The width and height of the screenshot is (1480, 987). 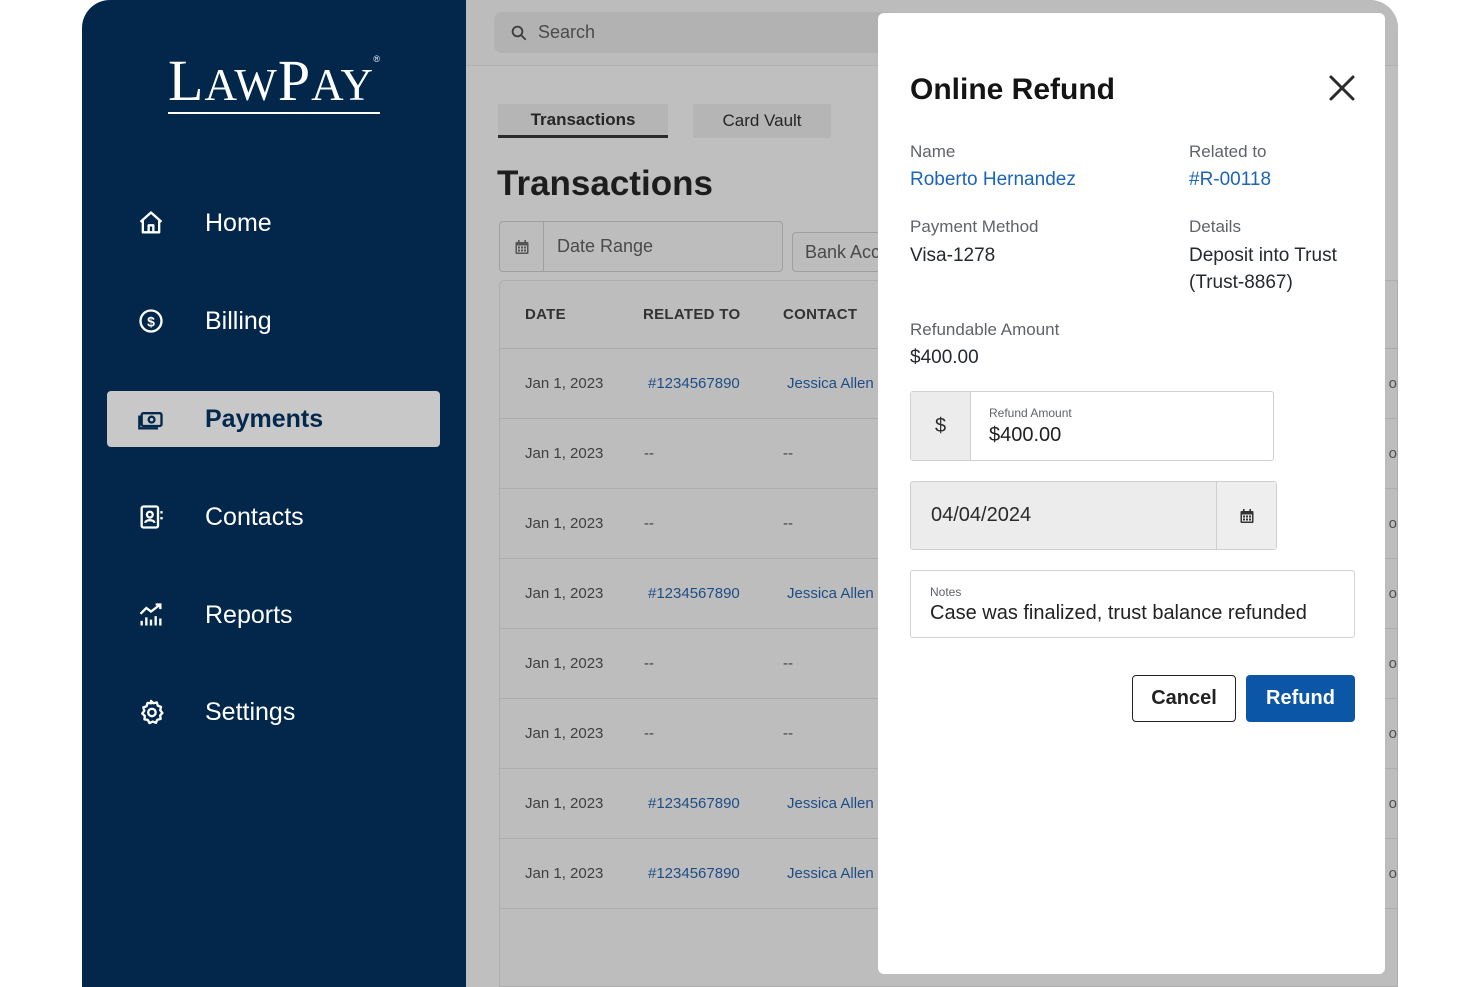 I want to click on sidebar-item-settings: Settings, so click(x=273, y=712).